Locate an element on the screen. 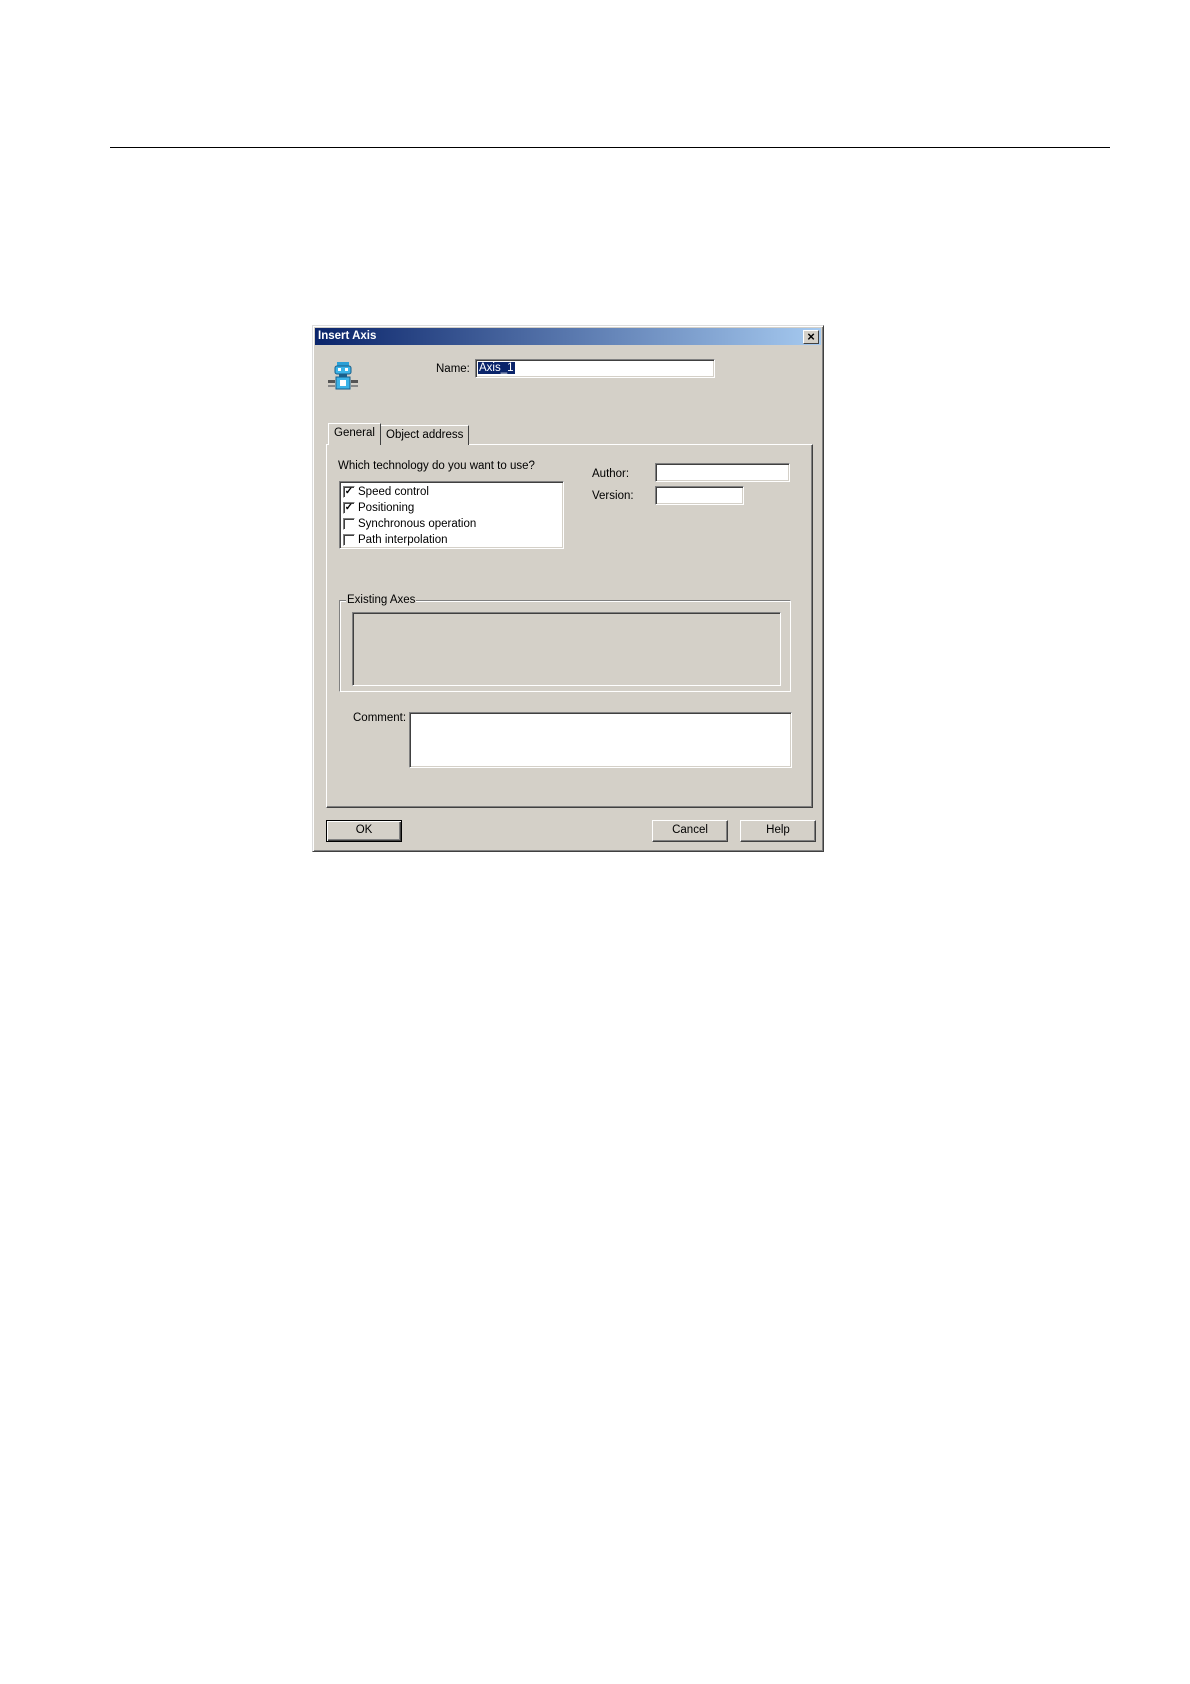 This screenshot has width=1190, height=1684. list-item-label: Synchronous operation is located at coordinates (417, 523).